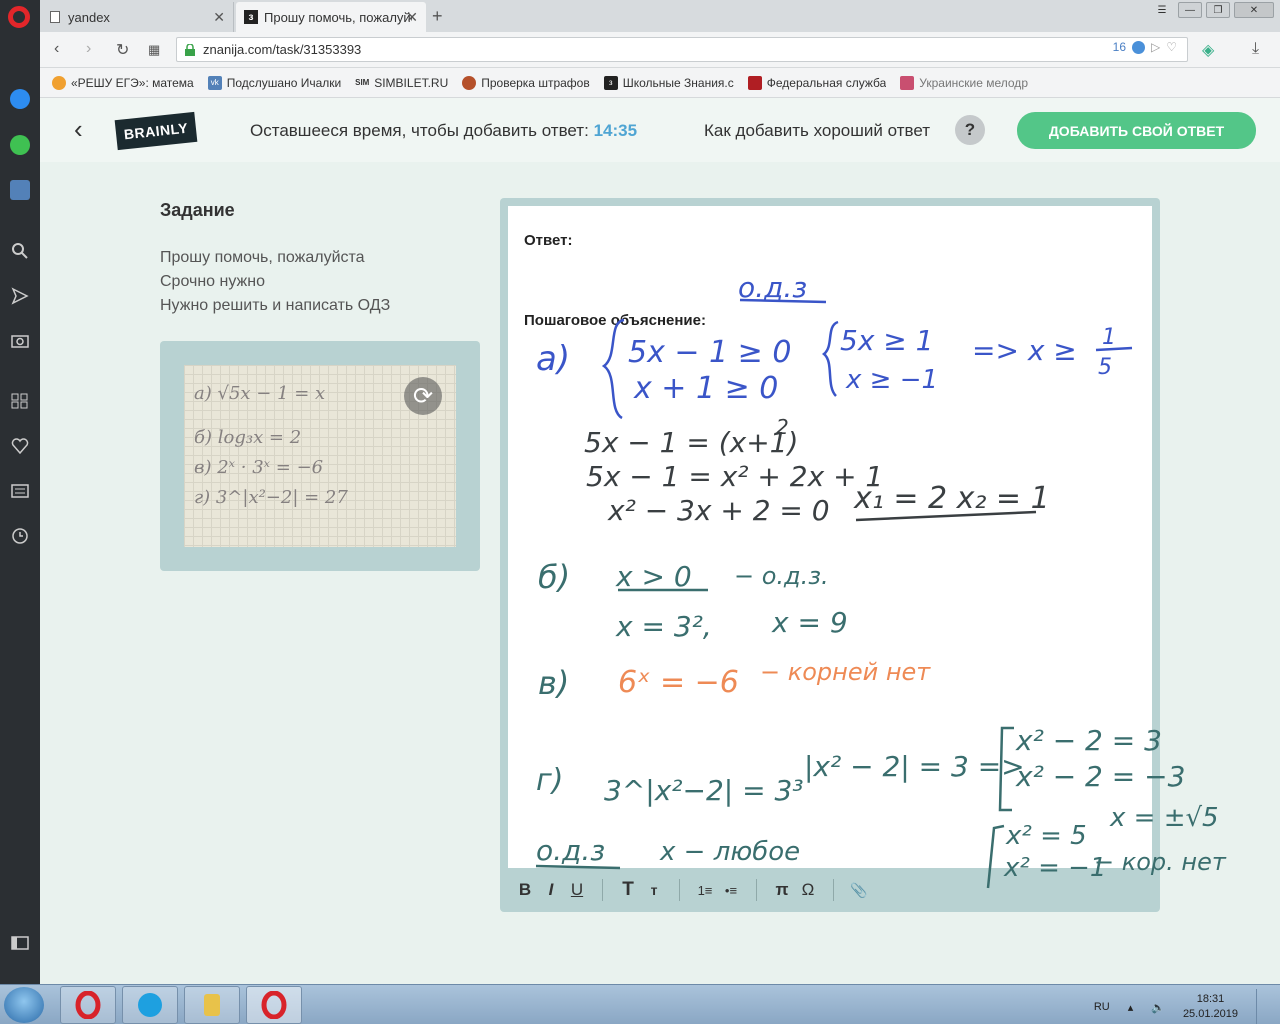 This screenshot has height=1024, width=1280. What do you see at coordinates (137, 17) in the screenshot?
I see `tab-yandex: yandex ✕` at bounding box center [137, 17].